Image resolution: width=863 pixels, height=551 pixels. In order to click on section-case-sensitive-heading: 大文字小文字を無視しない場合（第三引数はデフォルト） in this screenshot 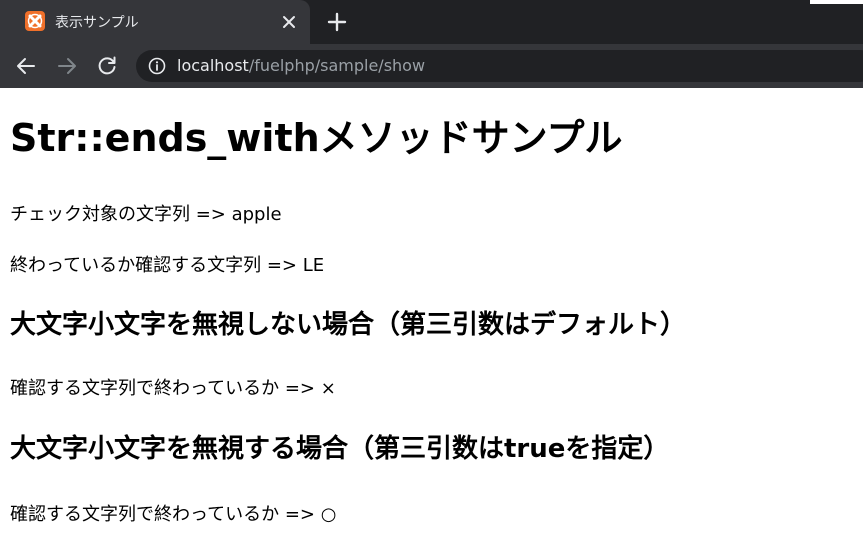, I will do `click(348, 325)`.